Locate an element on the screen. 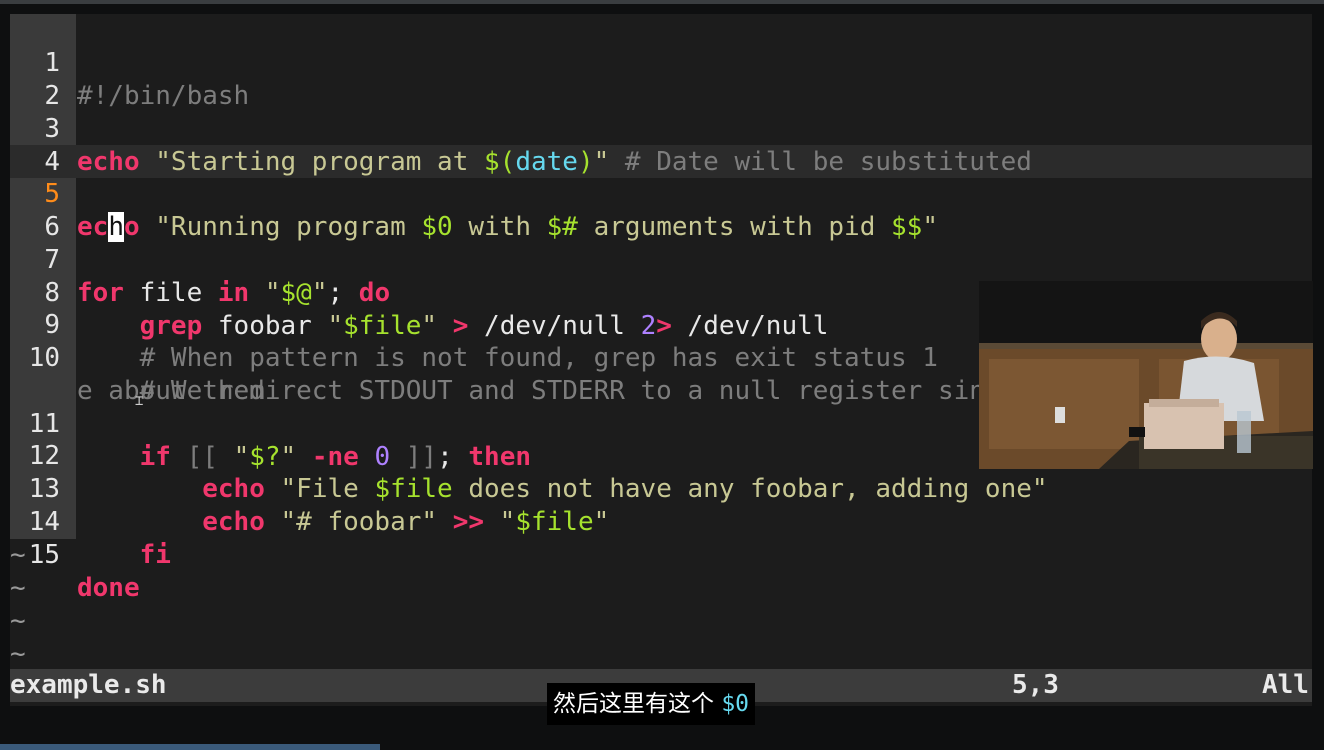 The height and width of the screenshot is (750, 1324). lecturer-video-overlay is located at coordinates (1146, 375).